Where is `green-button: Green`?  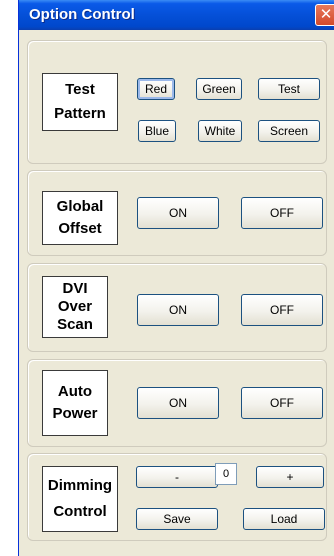 green-button: Green is located at coordinates (219, 89).